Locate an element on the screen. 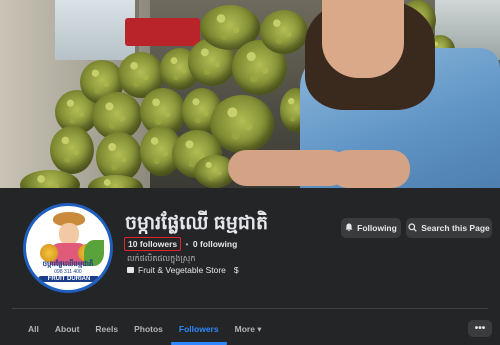  tab-all: All is located at coordinates (33, 331).